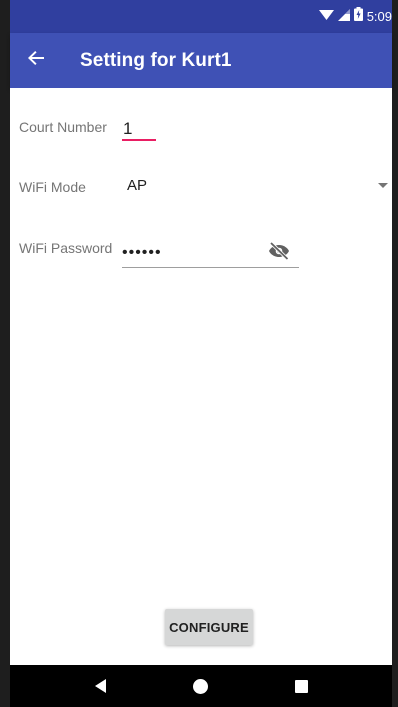 The width and height of the screenshot is (398, 707). I want to click on court-number-label: Court Number, so click(63, 127).